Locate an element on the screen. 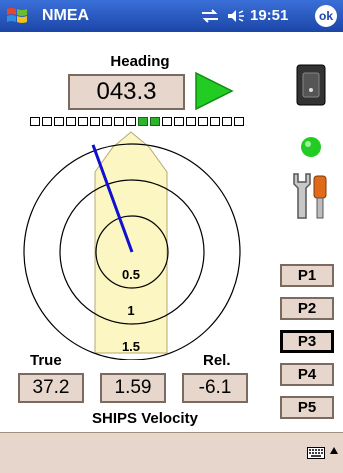 The image size is (343, 473). ring-label-1: 1 is located at coordinates (131, 310).